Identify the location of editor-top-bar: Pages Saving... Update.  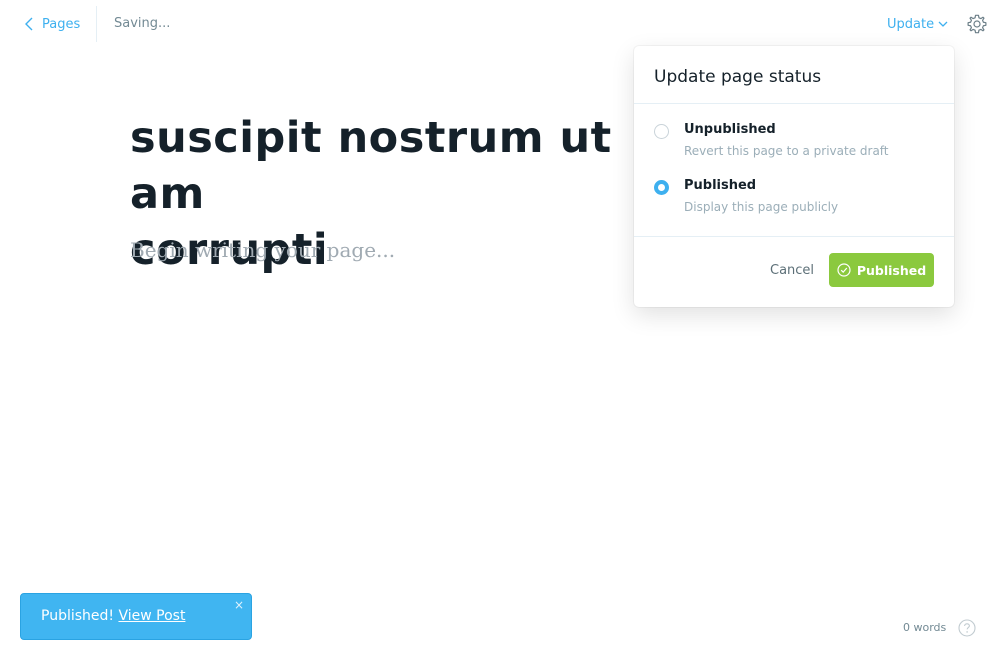
(500, 24).